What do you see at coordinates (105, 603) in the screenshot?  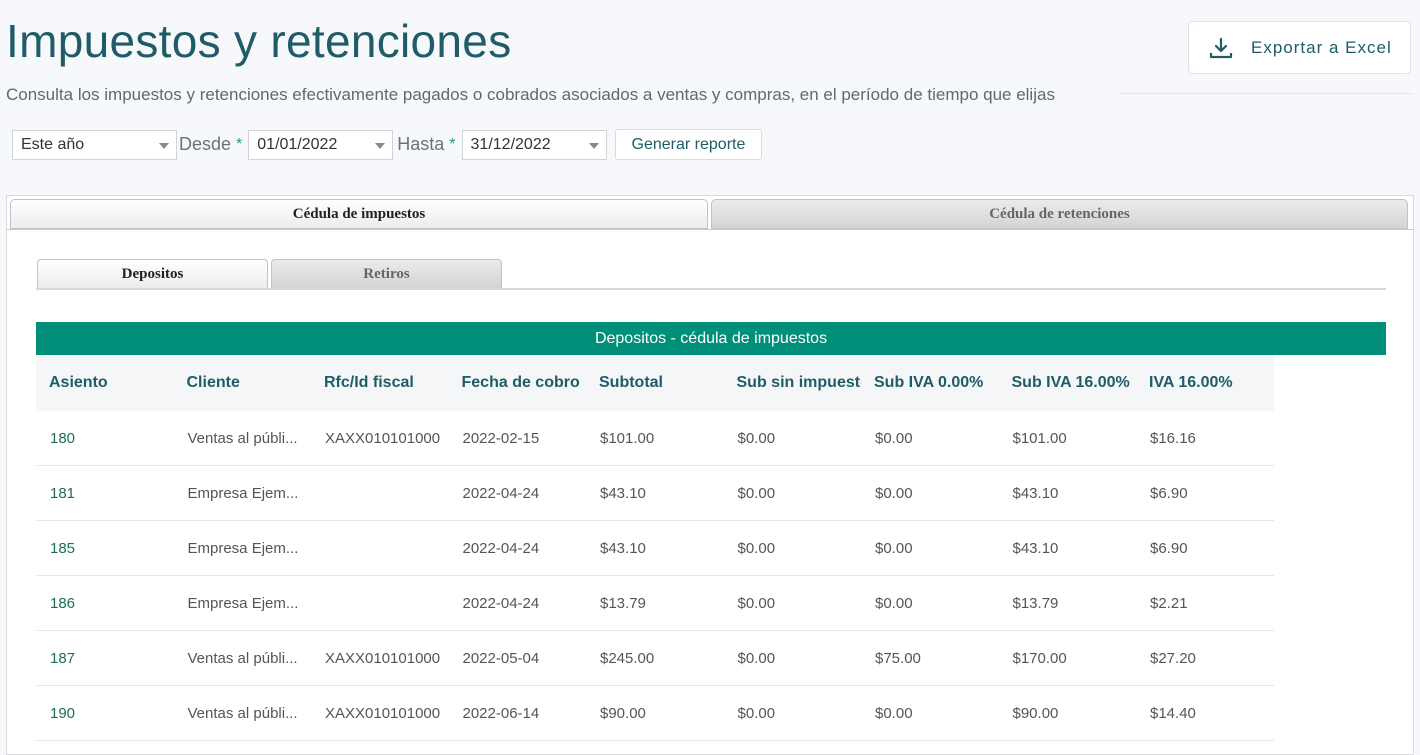 I see `cell-asiento: 186` at bounding box center [105, 603].